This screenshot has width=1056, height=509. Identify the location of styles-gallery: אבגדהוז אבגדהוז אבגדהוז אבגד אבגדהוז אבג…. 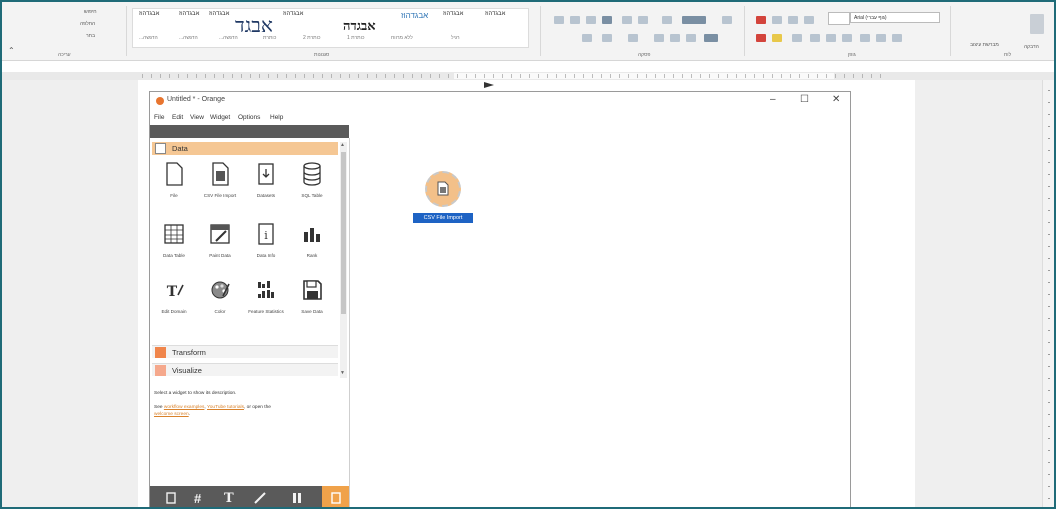
(330, 28).